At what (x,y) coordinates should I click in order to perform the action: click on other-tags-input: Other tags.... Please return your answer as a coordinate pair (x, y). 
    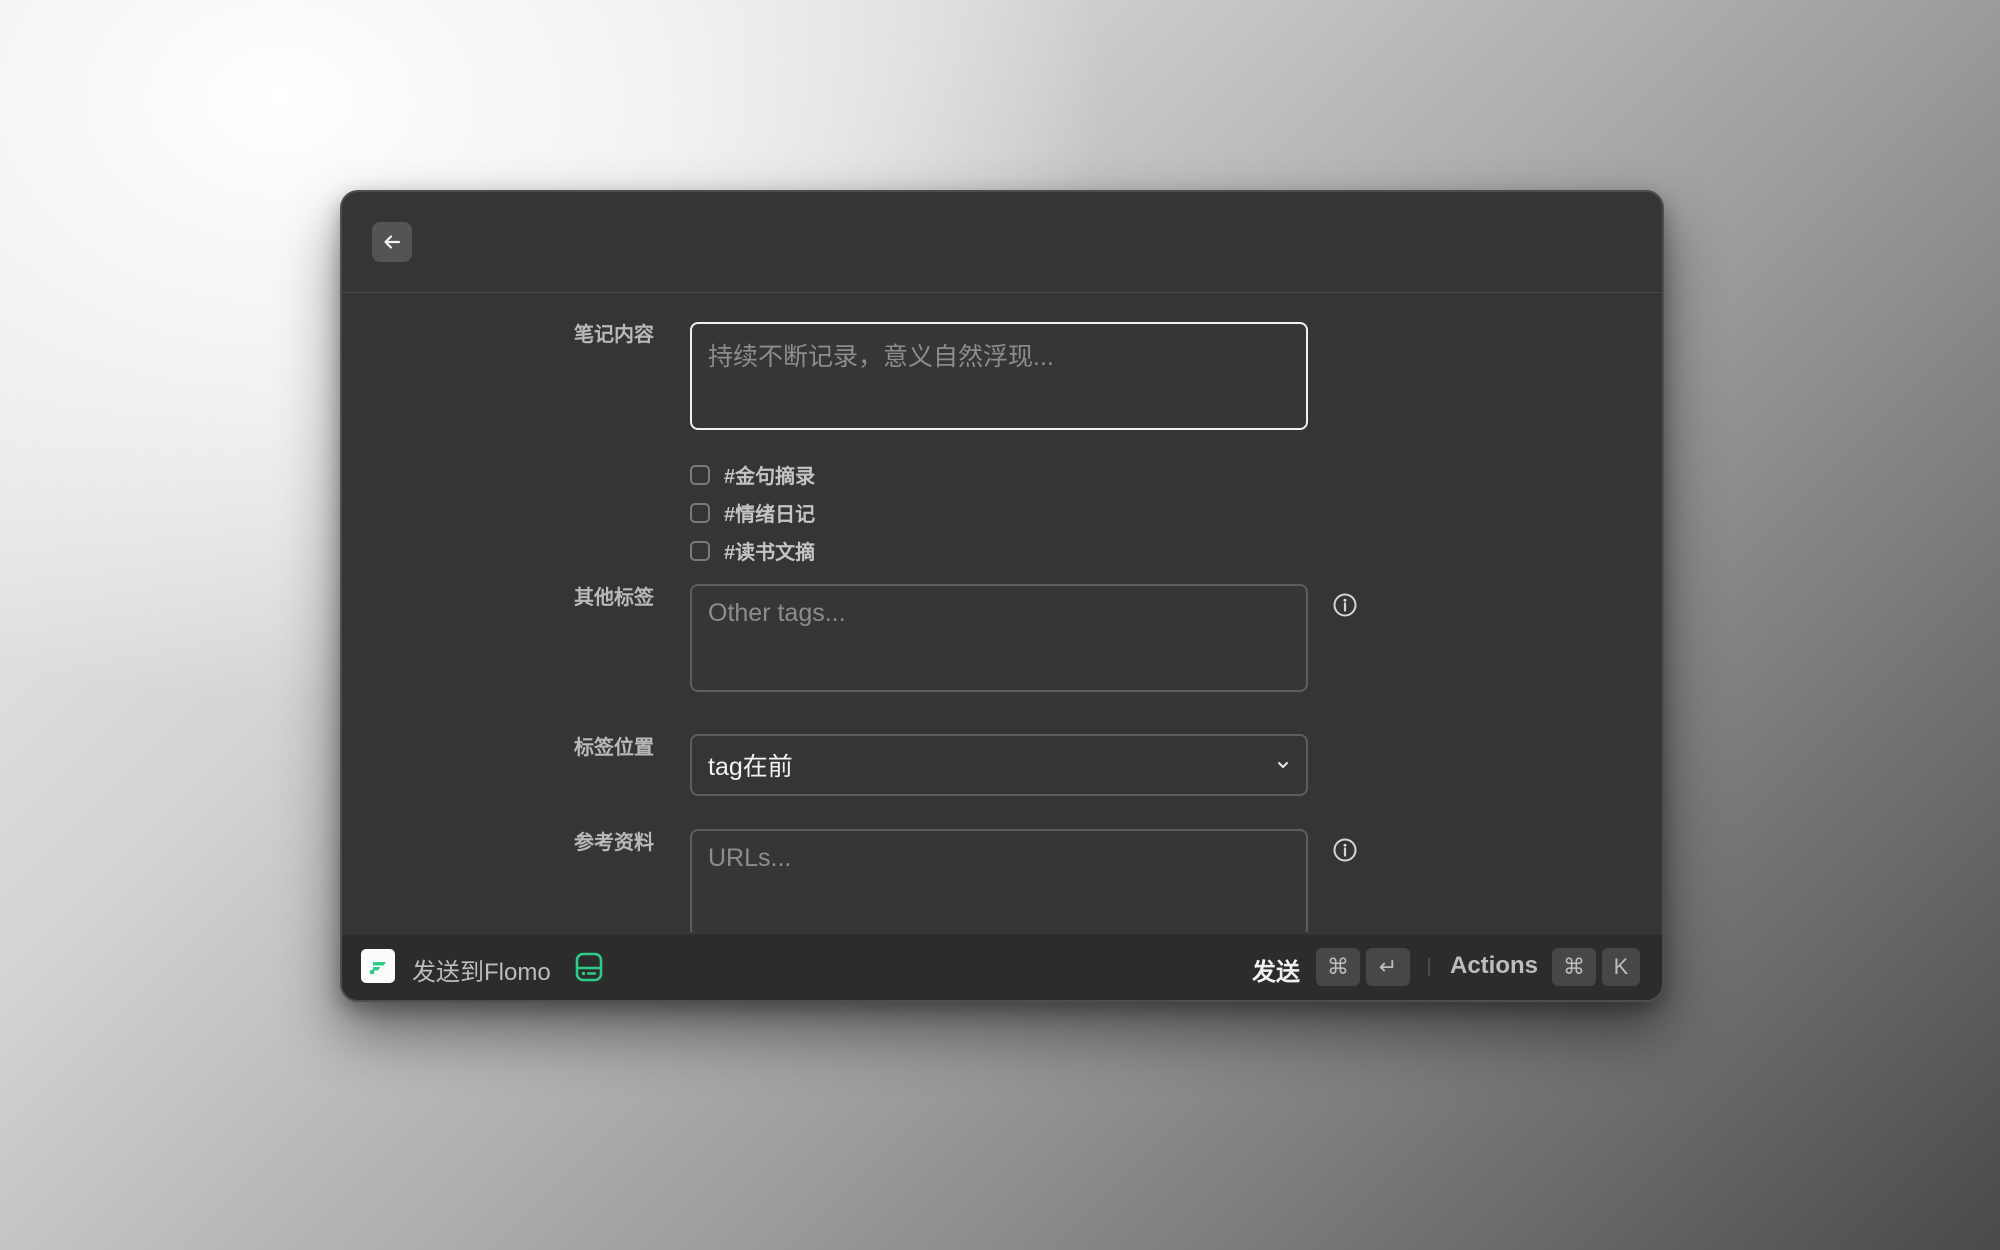
    Looking at the image, I should click on (999, 638).